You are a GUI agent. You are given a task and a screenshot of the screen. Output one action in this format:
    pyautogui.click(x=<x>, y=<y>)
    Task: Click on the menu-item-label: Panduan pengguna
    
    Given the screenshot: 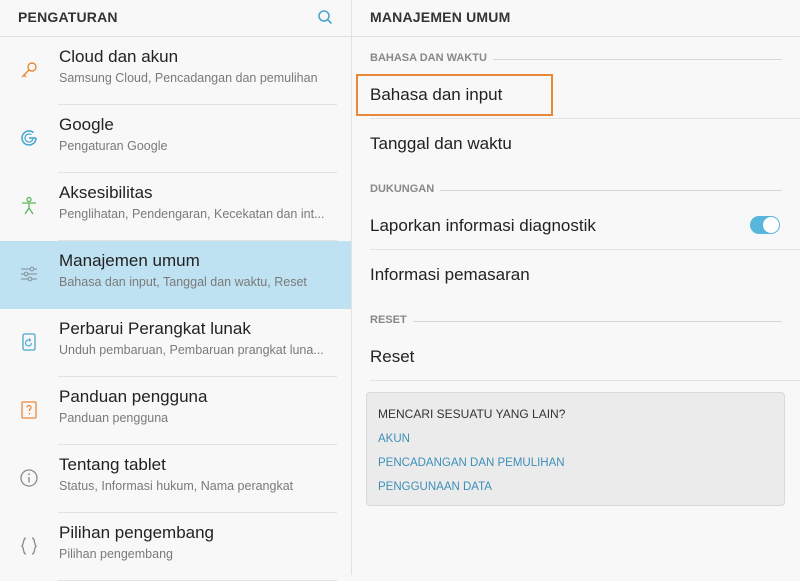 What is the action you would take?
    pyautogui.click(x=133, y=396)
    